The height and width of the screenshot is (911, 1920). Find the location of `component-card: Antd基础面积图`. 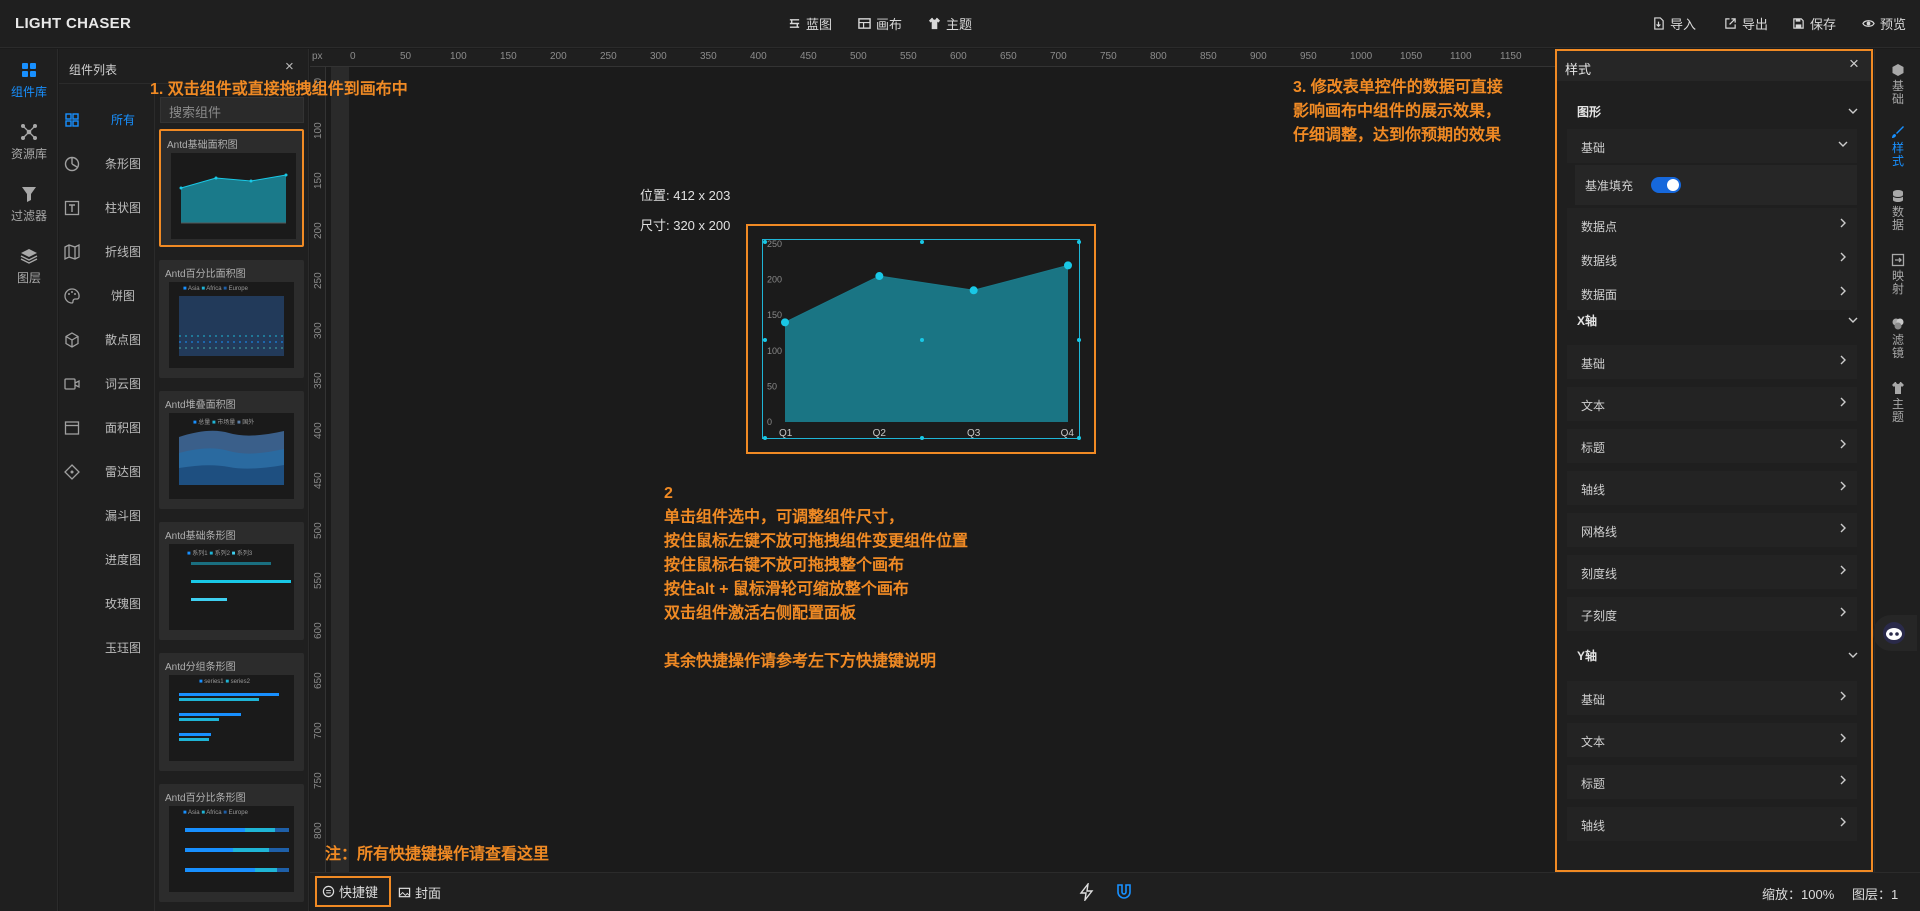

component-card: Antd基础面积图 is located at coordinates (231, 188).